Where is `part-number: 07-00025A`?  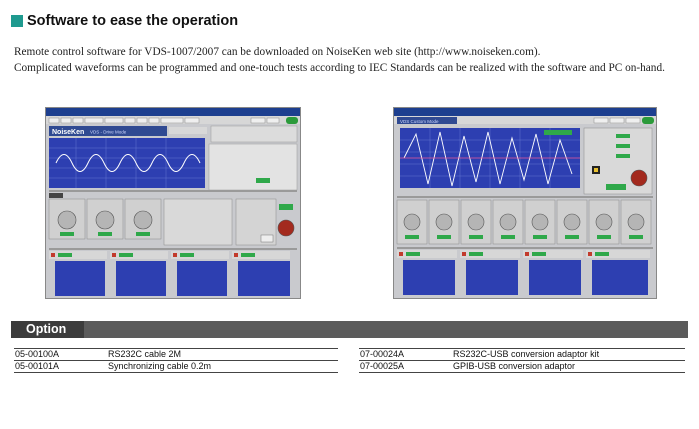 part-number: 07-00025A is located at coordinates (382, 366).